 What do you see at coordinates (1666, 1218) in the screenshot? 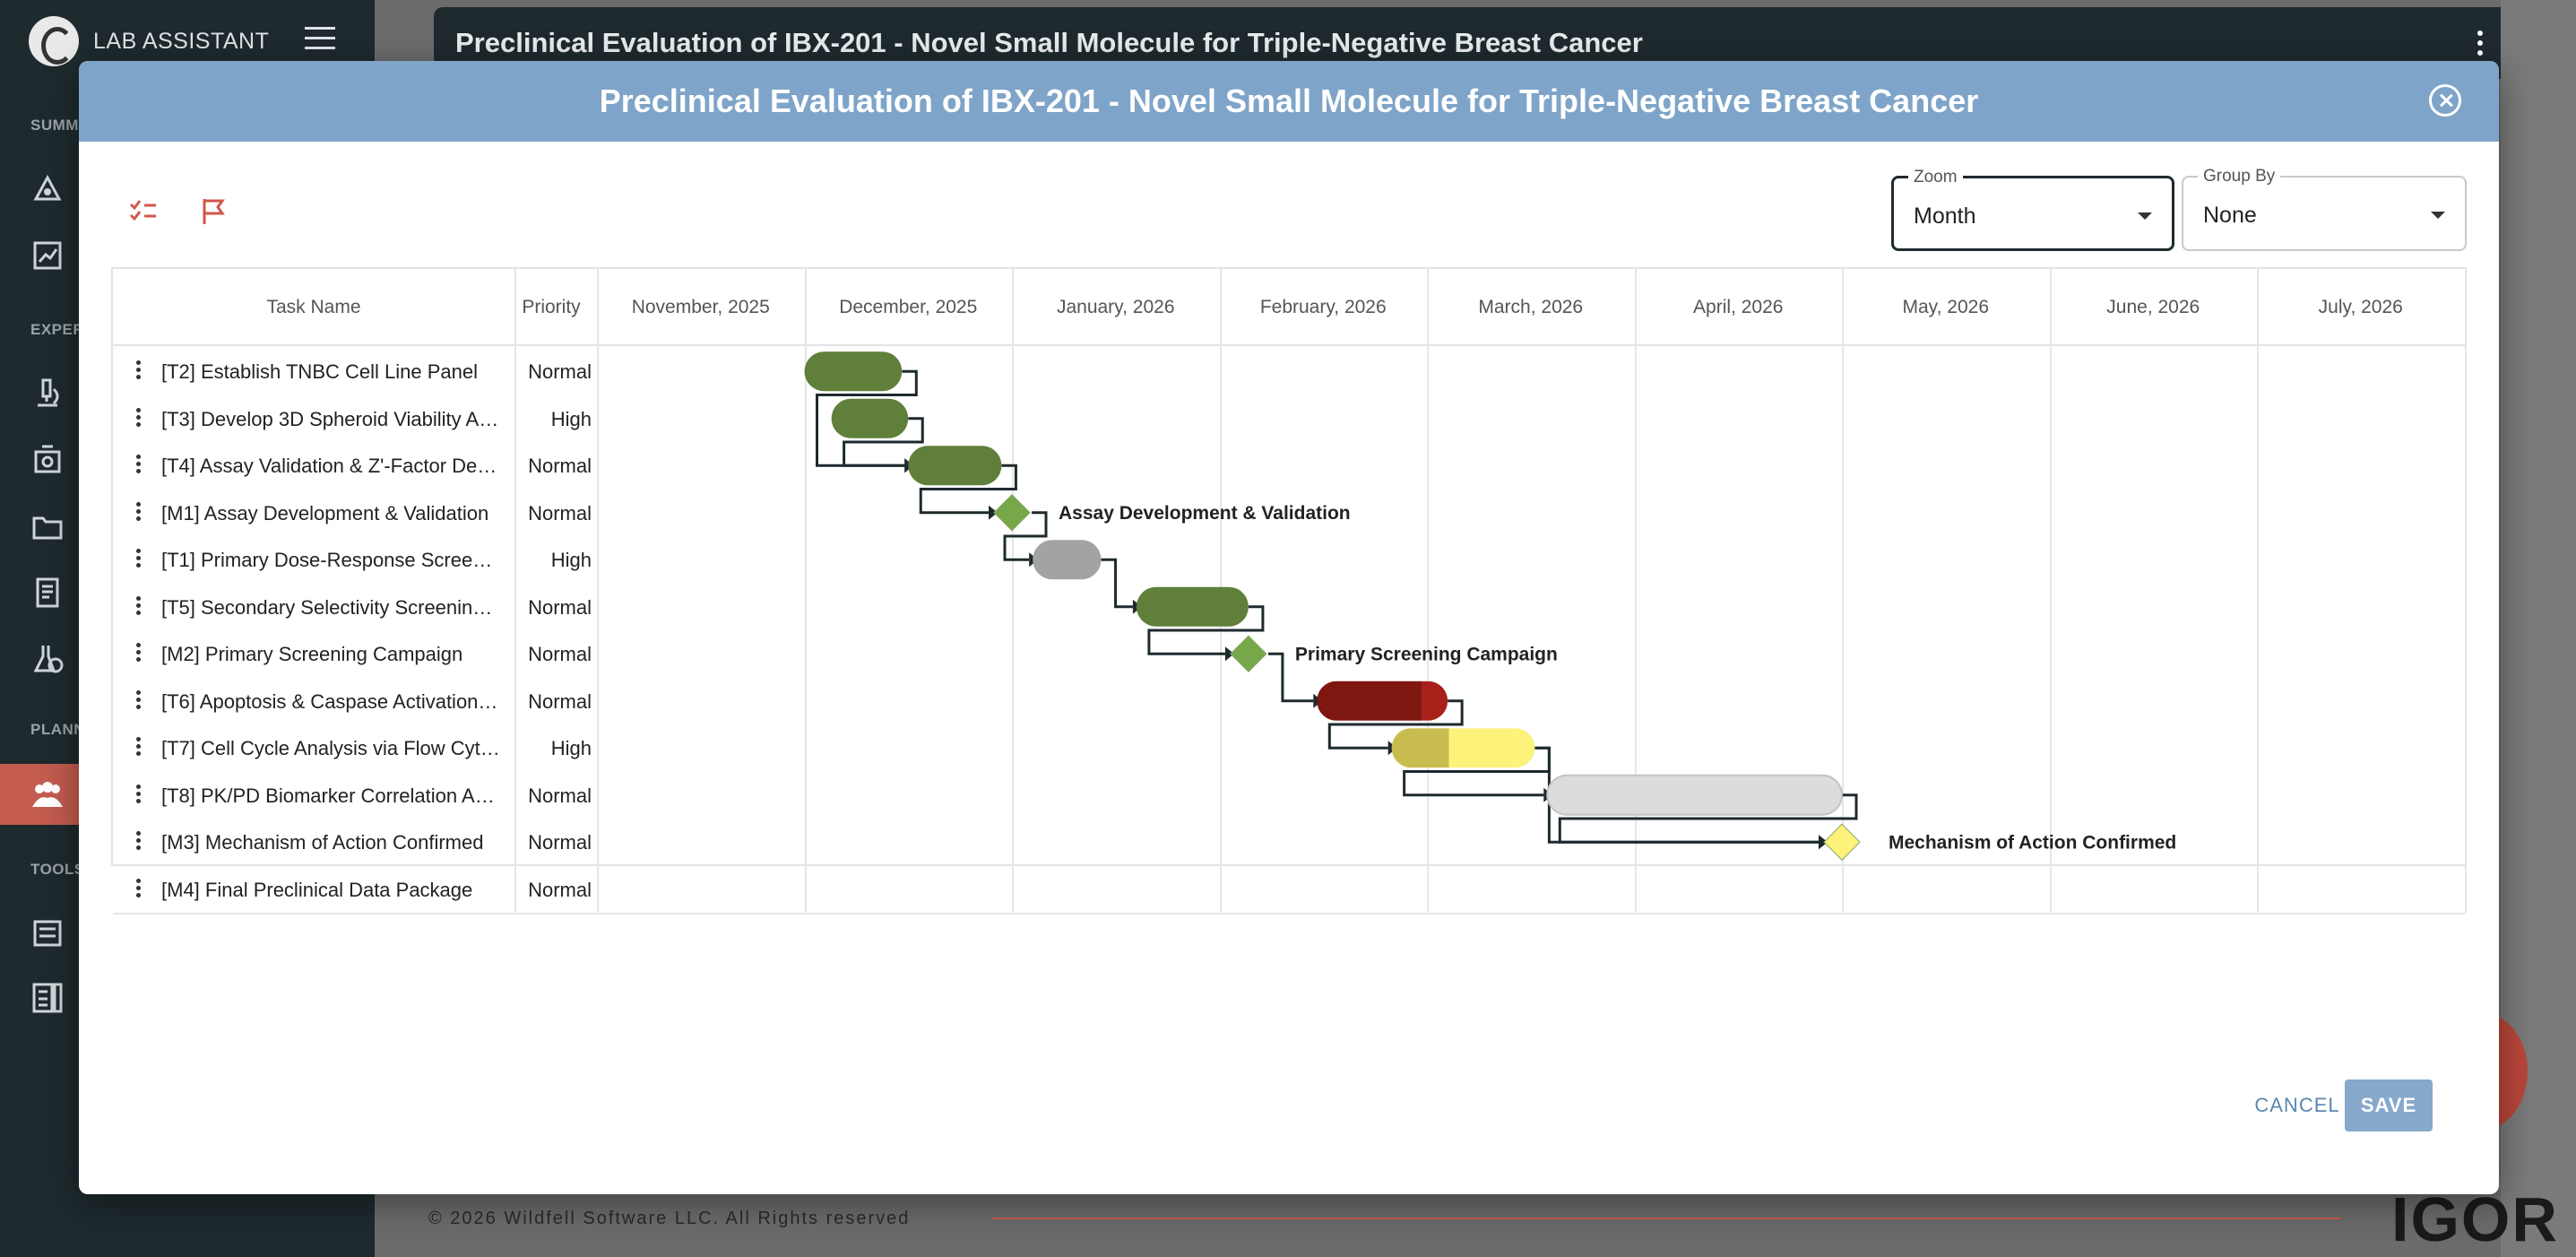
I see `footer-divider` at bounding box center [1666, 1218].